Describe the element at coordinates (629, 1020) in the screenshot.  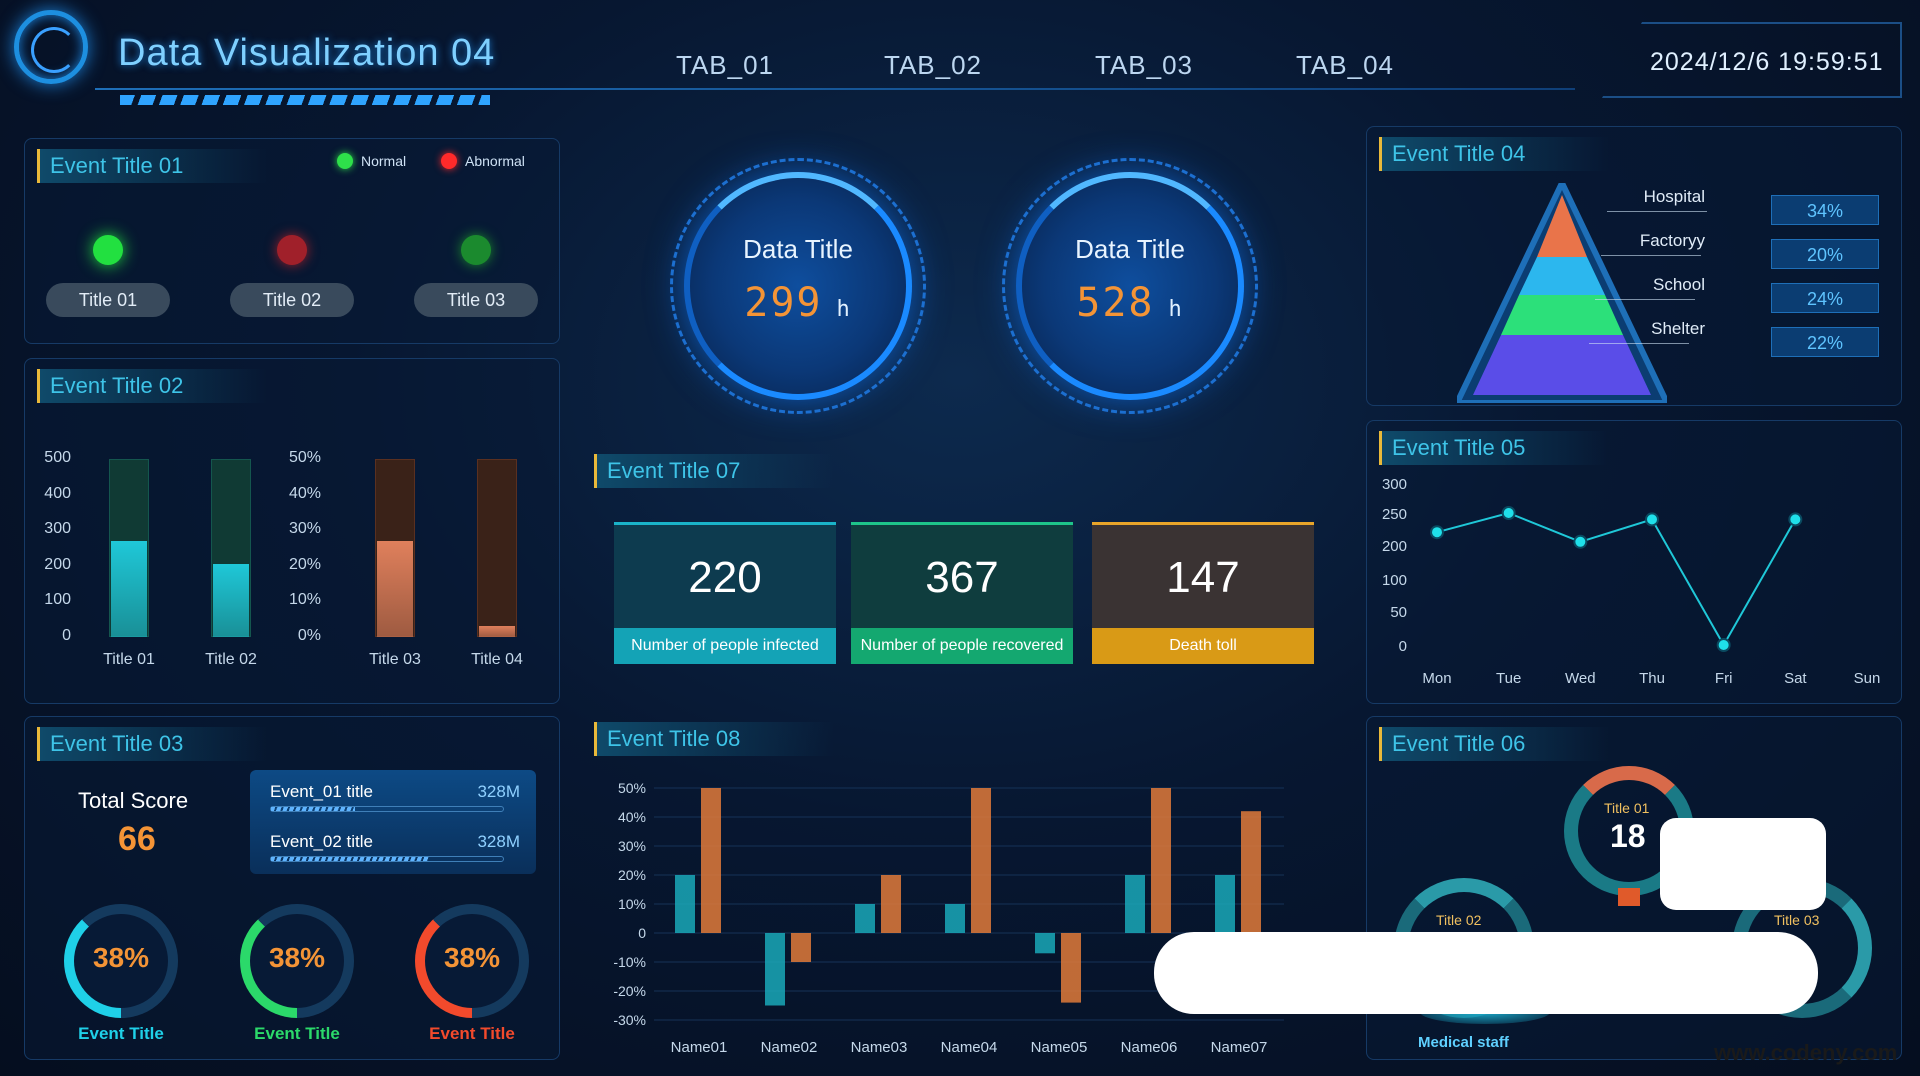
I see `y-tick-label: -30%` at that location.